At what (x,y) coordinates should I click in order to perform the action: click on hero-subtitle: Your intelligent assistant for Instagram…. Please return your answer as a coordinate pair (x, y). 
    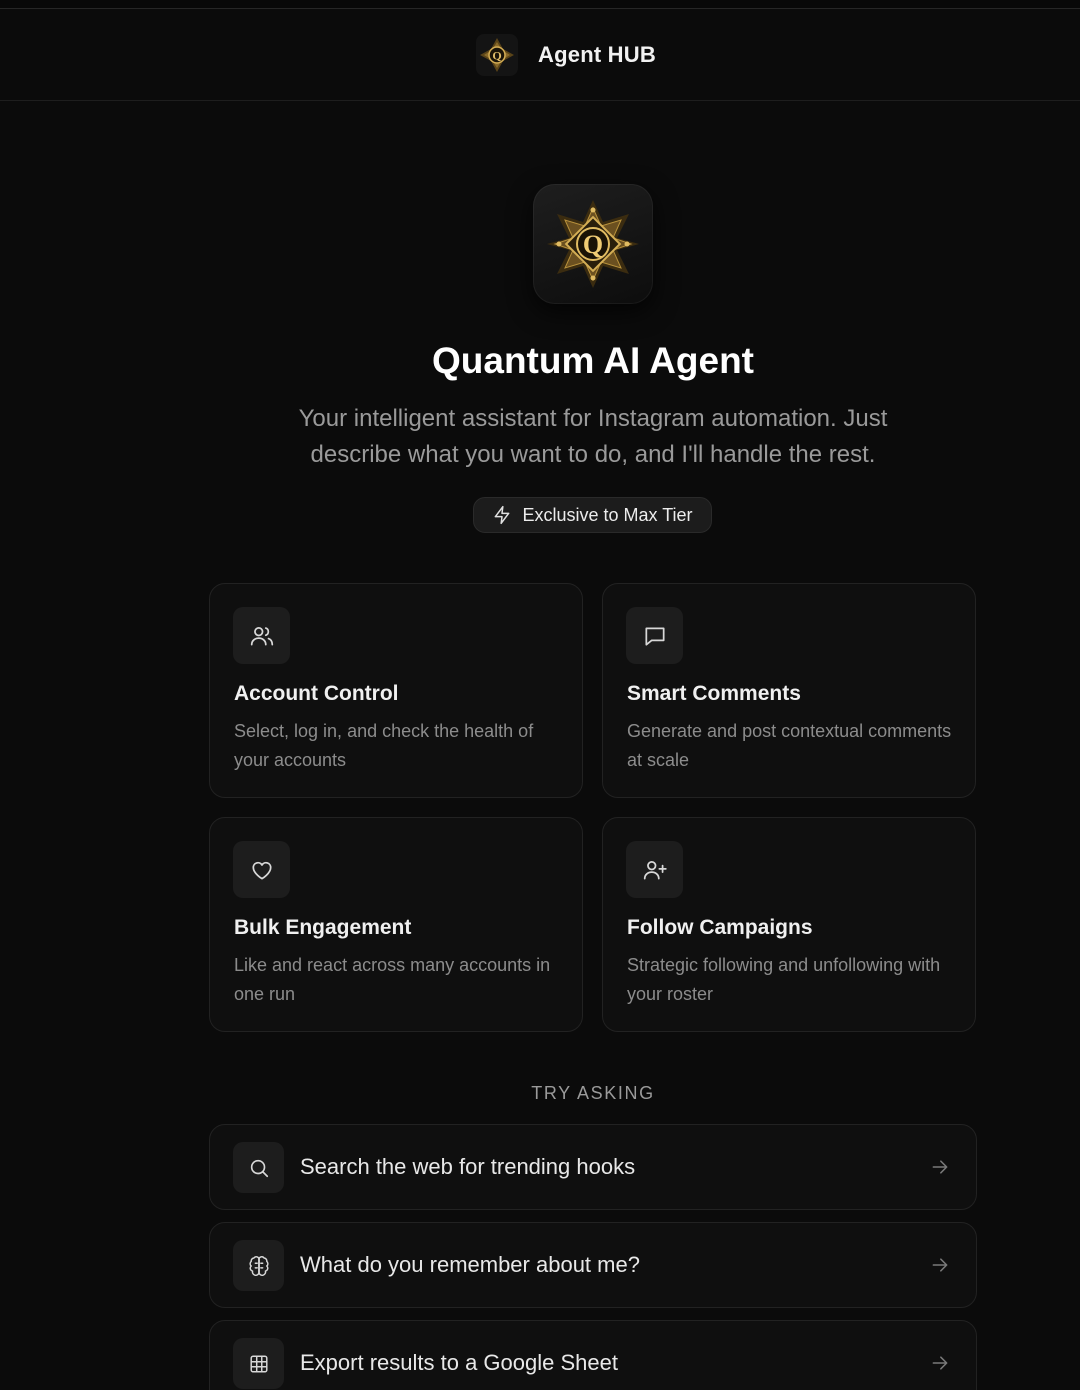
    Looking at the image, I should click on (593, 436).